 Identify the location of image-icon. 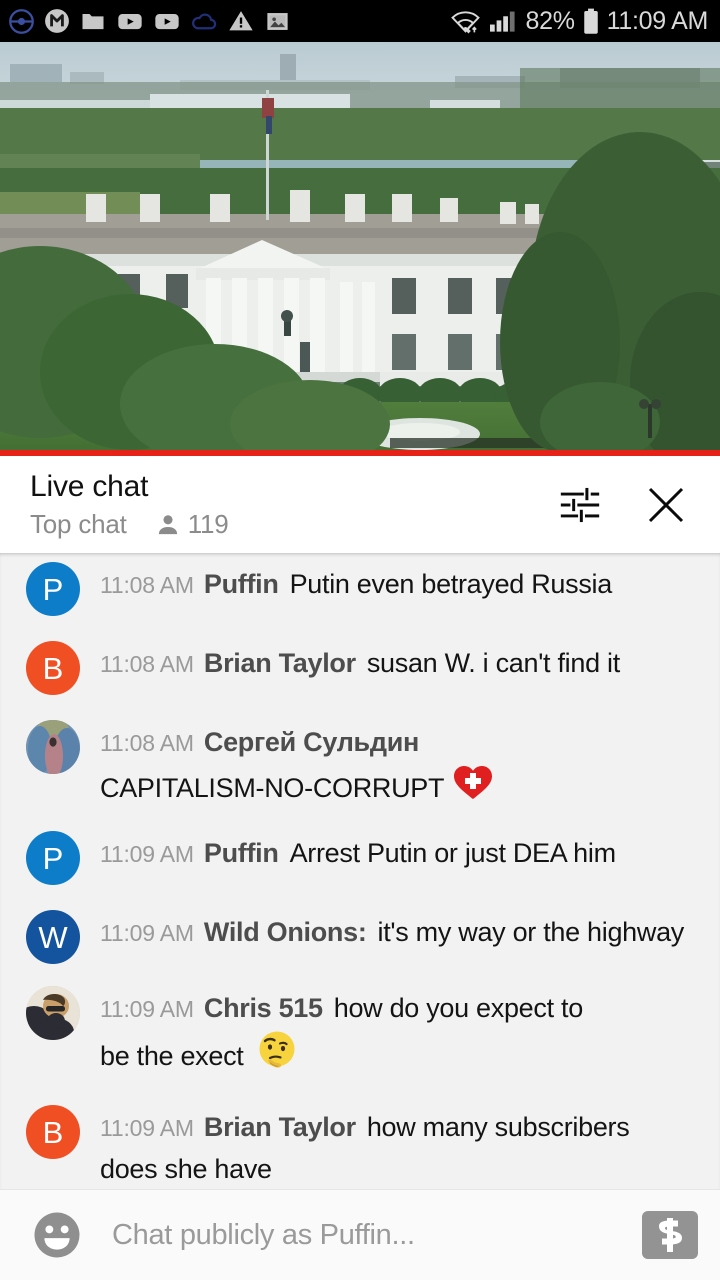
(277, 21).